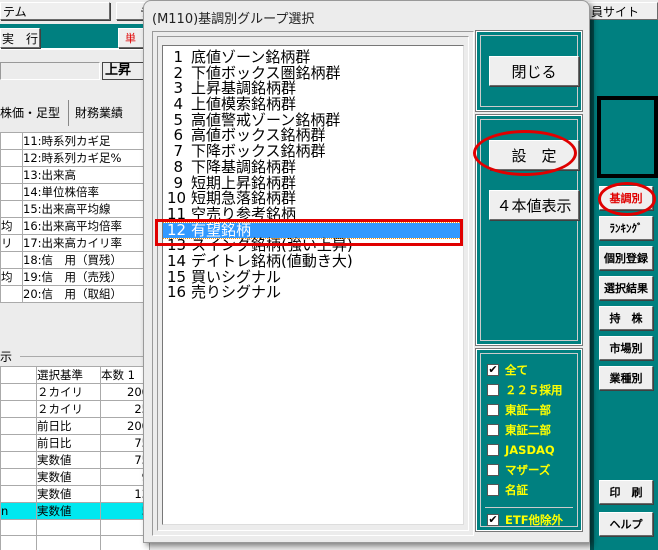 This screenshot has height=550, width=658. What do you see at coordinates (18, 375) in the screenshot?
I see `column-header` at bounding box center [18, 375].